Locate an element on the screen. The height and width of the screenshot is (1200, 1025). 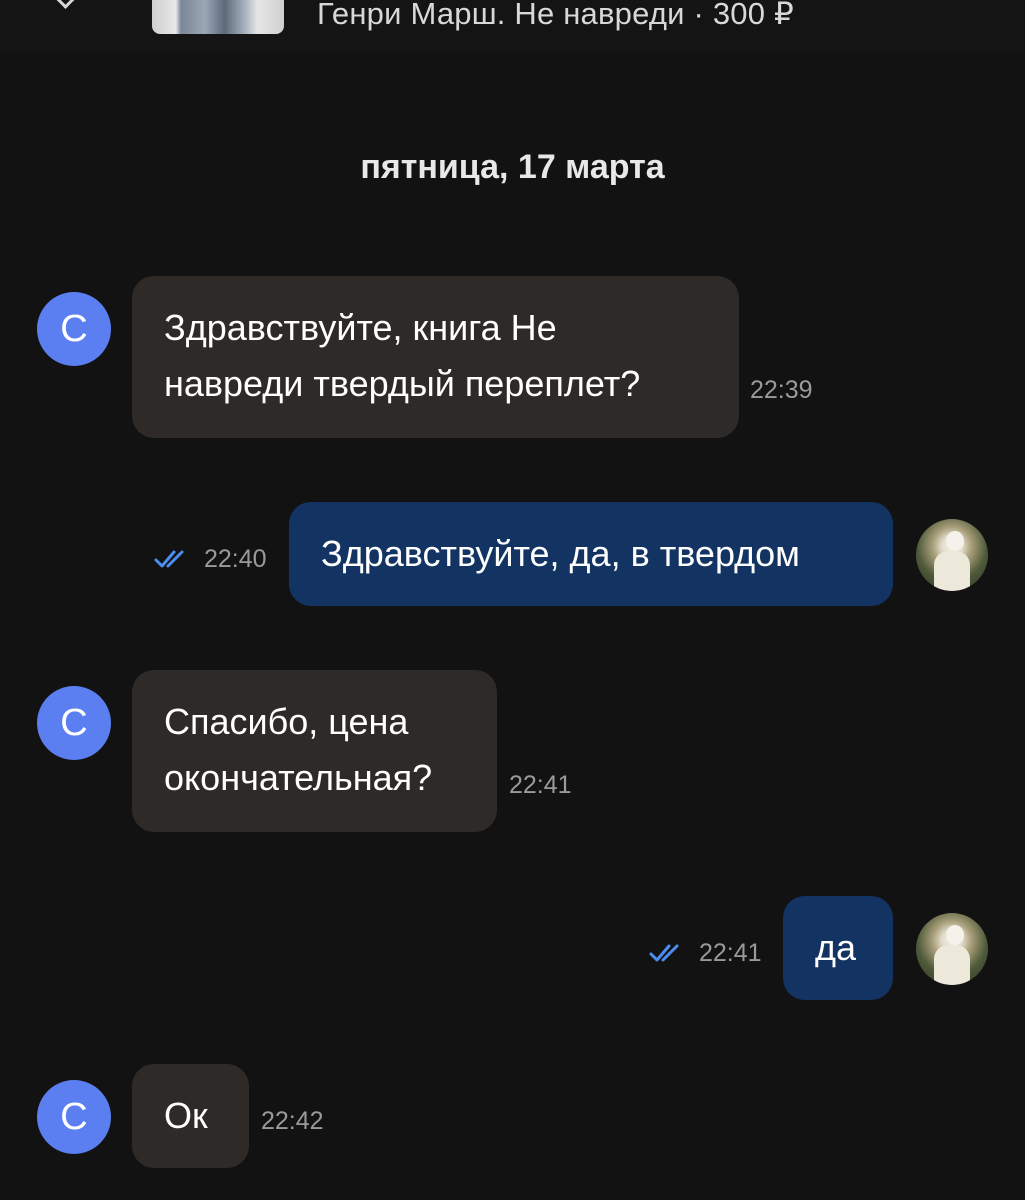
message-text-line: Ок is located at coordinates (186, 1115).